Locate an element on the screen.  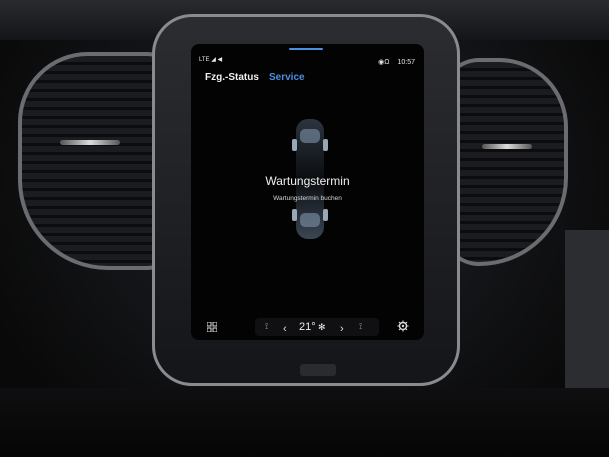
fan-icon: ✻ is located at coordinates (322, 327).